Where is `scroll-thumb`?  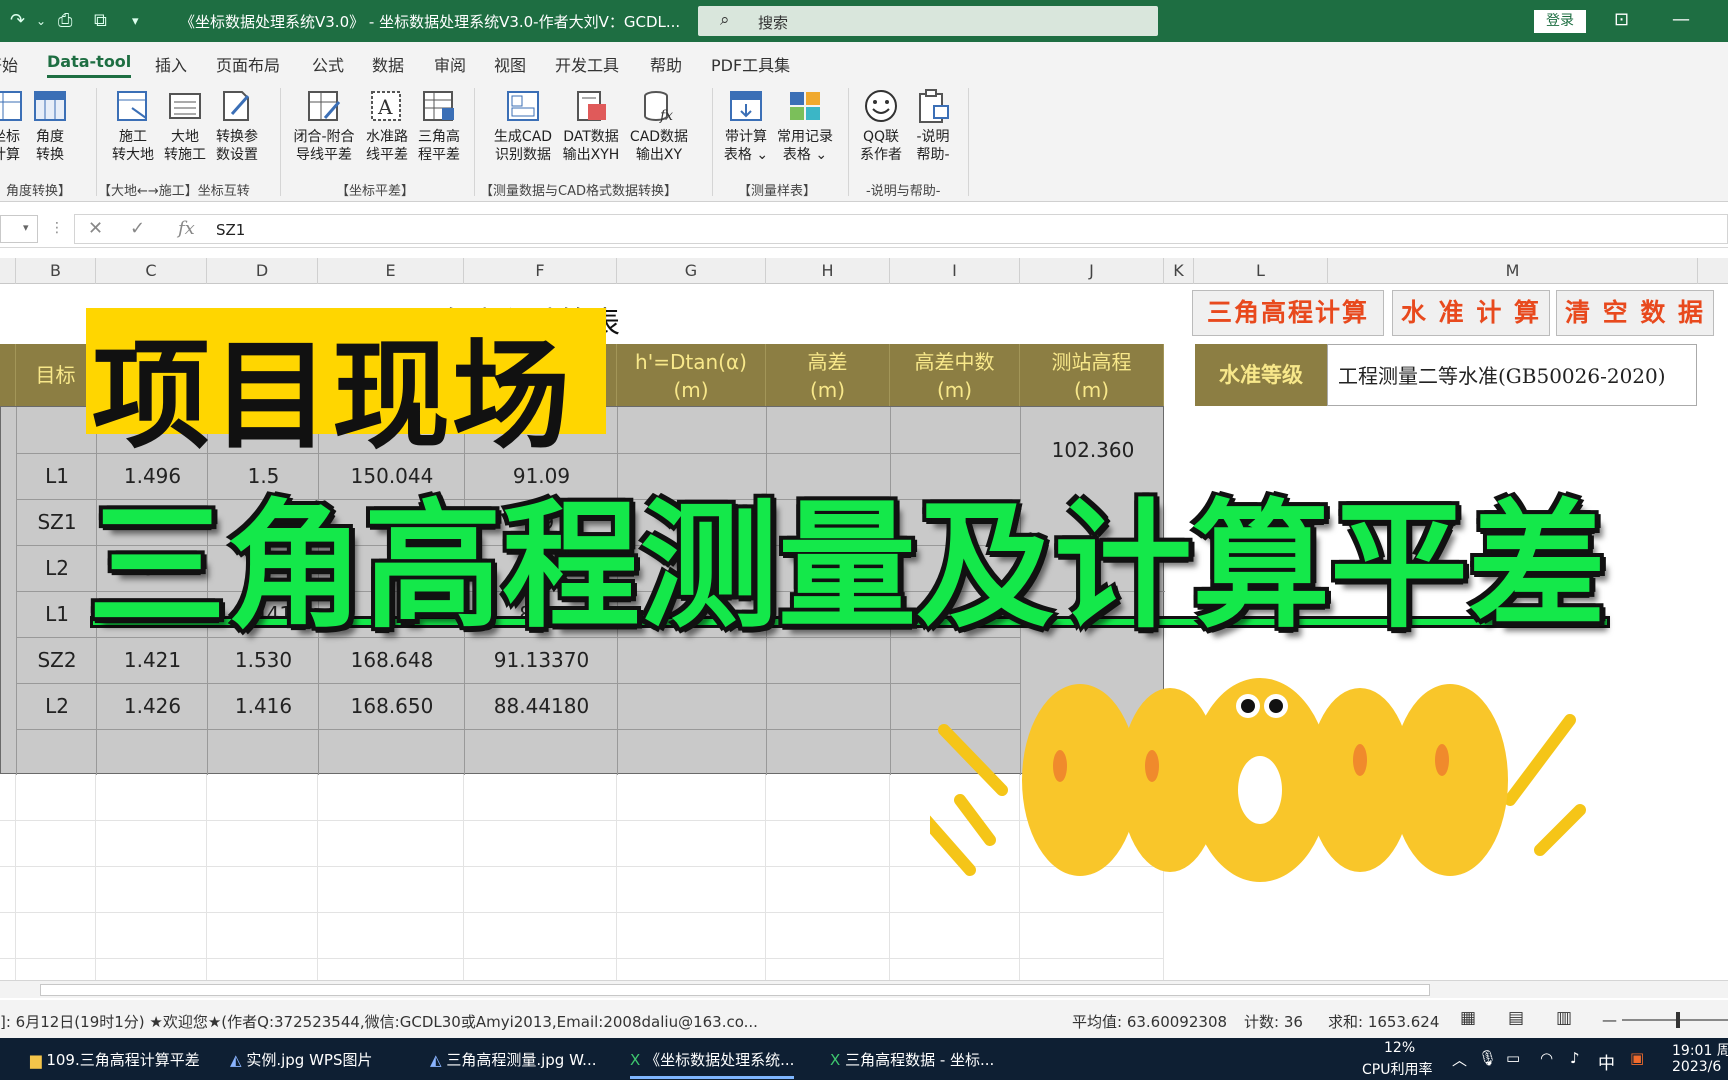 scroll-thumb is located at coordinates (735, 990).